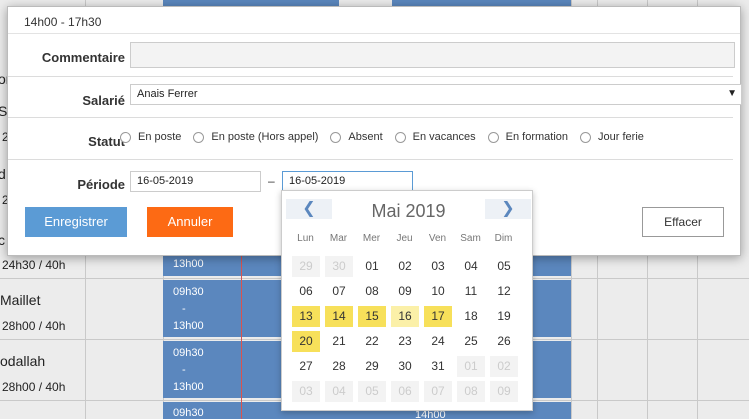 The height and width of the screenshot is (419, 749). I want to click on chevron-down-icon: ▼, so click(732, 93).